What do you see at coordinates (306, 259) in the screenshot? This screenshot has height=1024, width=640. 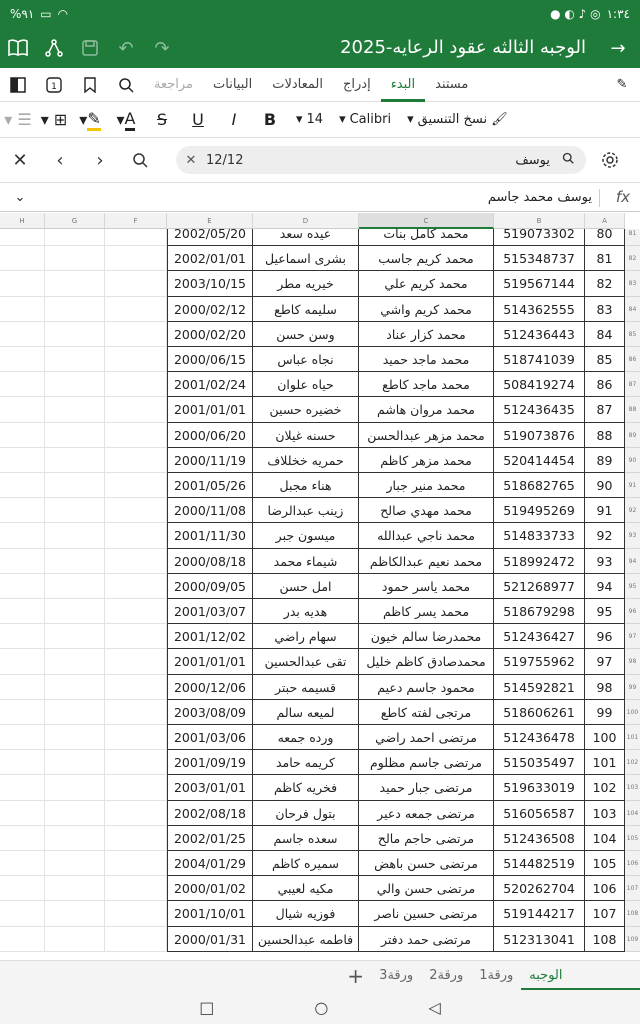 I see `cell-mother: بشرى اسماعيل` at bounding box center [306, 259].